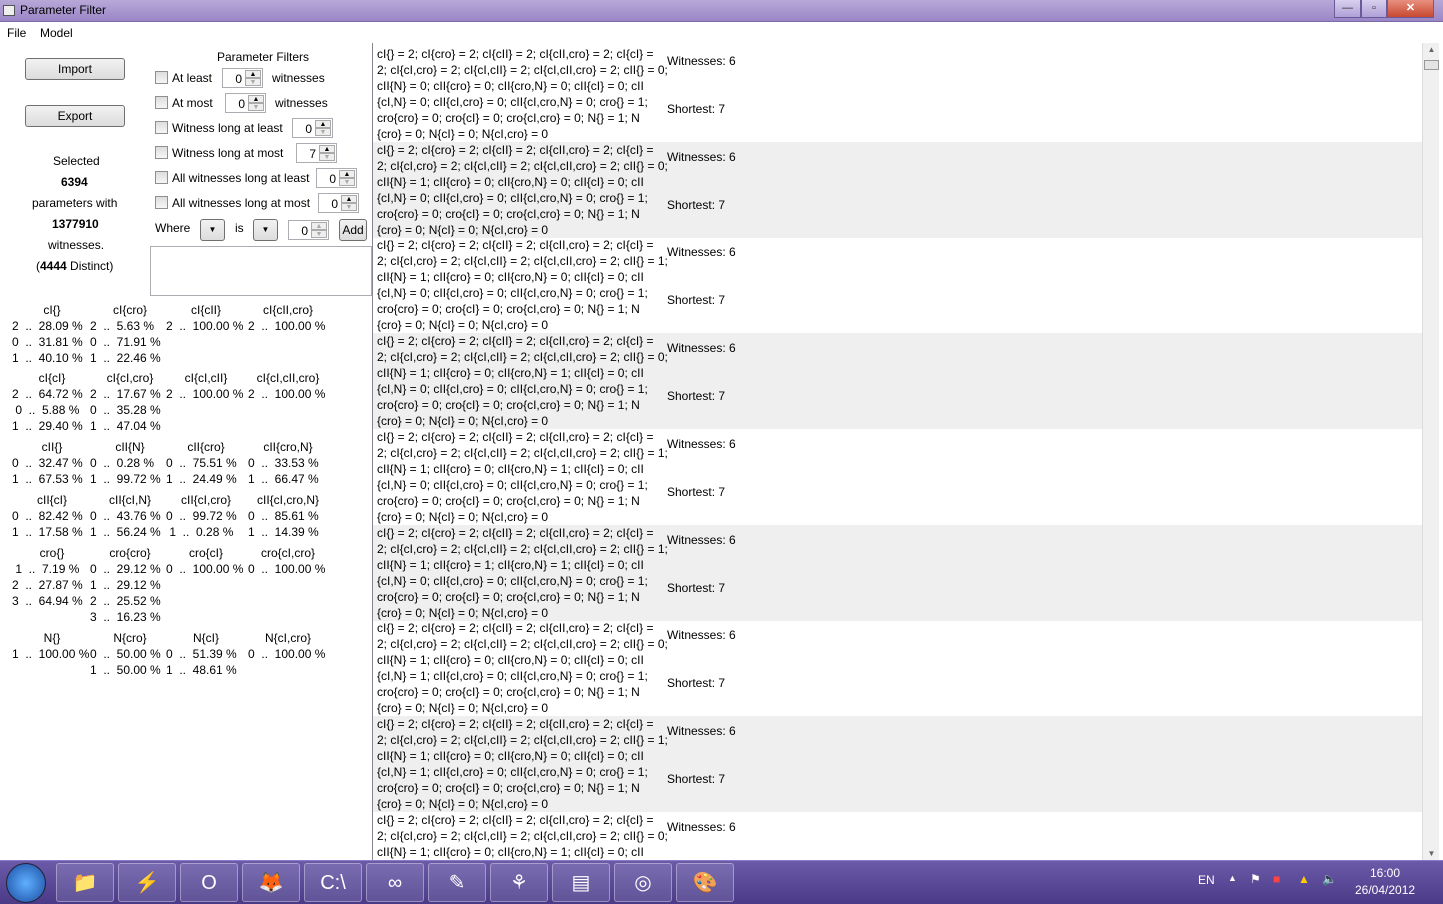 The height and width of the screenshot is (904, 1443). Describe the element at coordinates (1255, 879) in the screenshot. I see `flag-icon: ⚑` at that location.